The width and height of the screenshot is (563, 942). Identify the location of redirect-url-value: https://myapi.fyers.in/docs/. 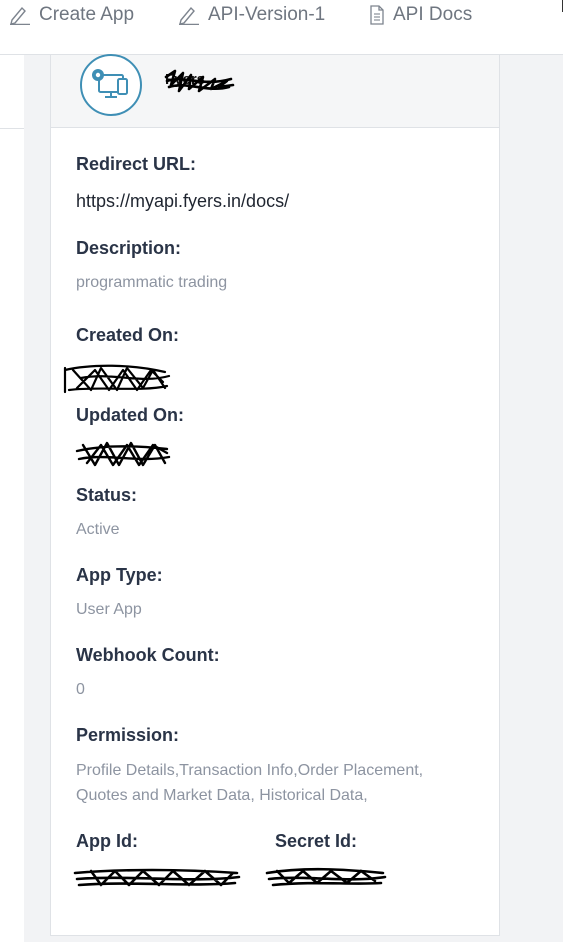
(183, 201).